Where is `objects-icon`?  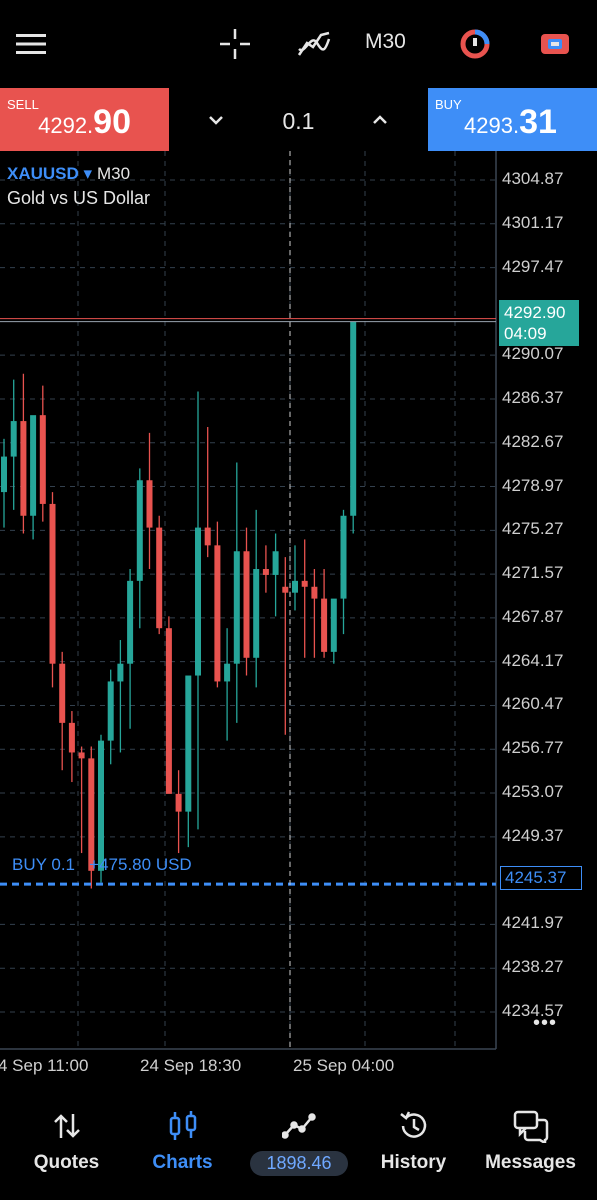 objects-icon is located at coordinates (475, 44).